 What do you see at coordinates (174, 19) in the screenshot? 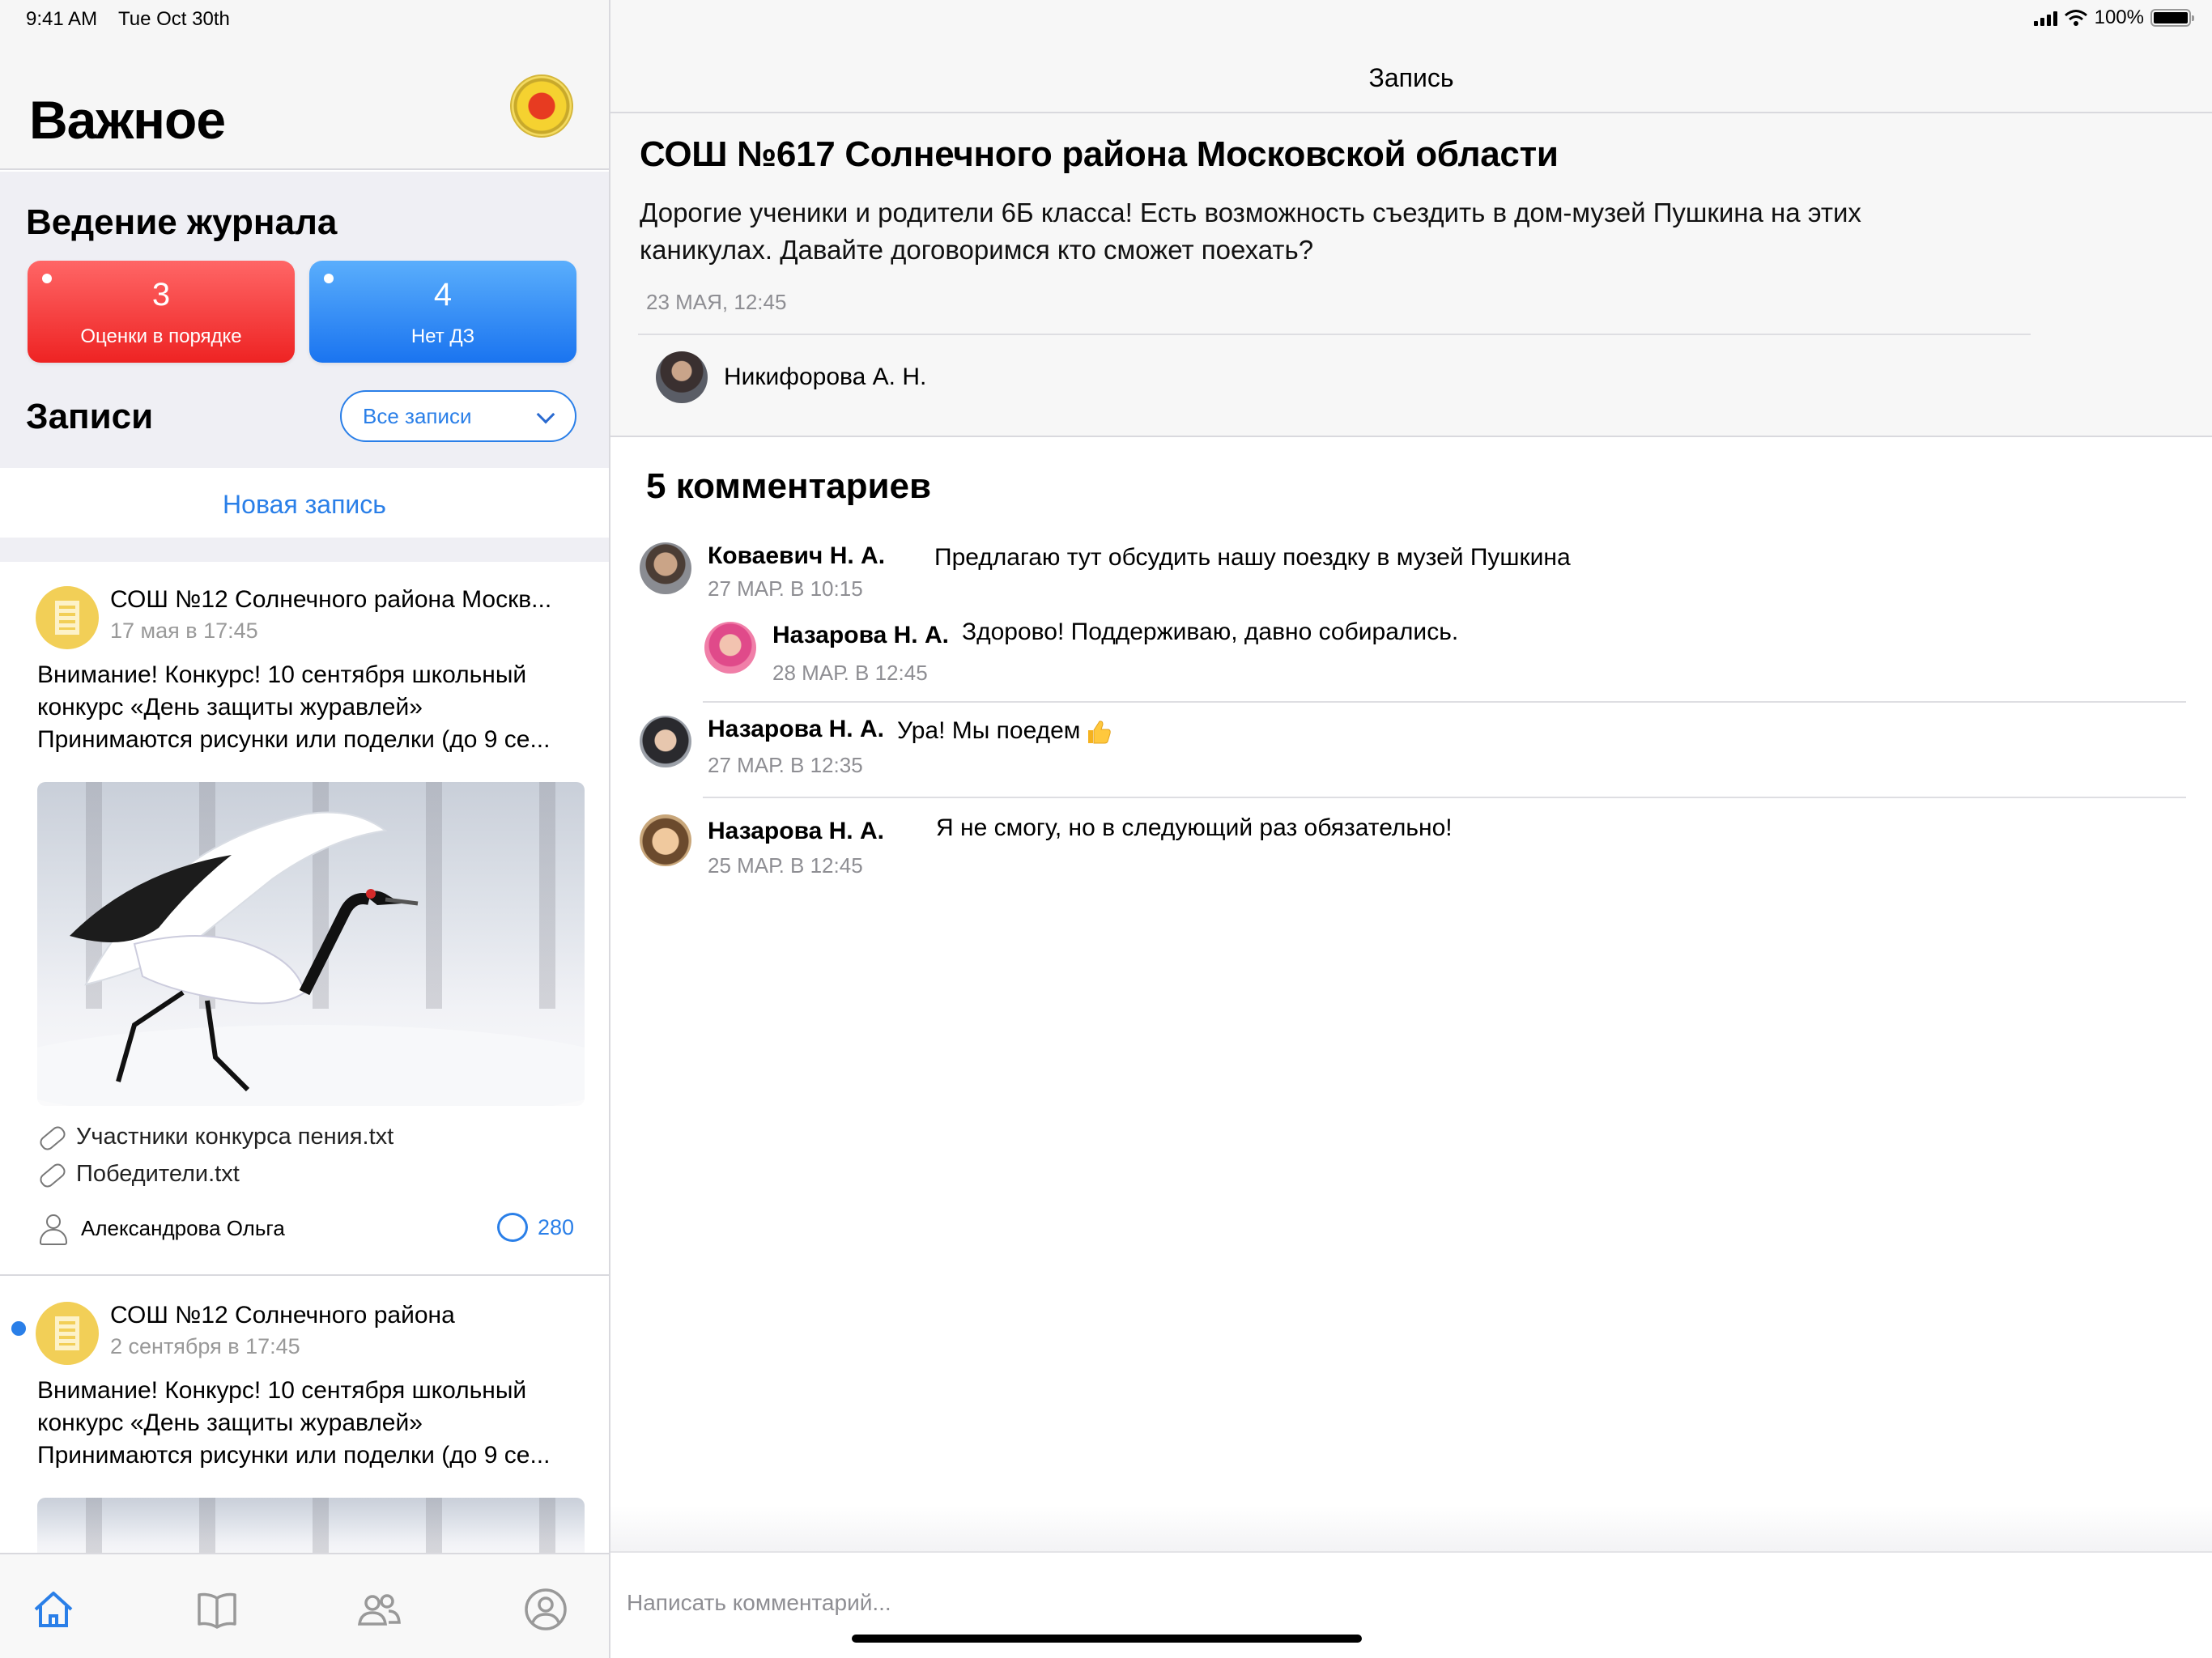
I see `status-date: Tue Oct 30th` at bounding box center [174, 19].